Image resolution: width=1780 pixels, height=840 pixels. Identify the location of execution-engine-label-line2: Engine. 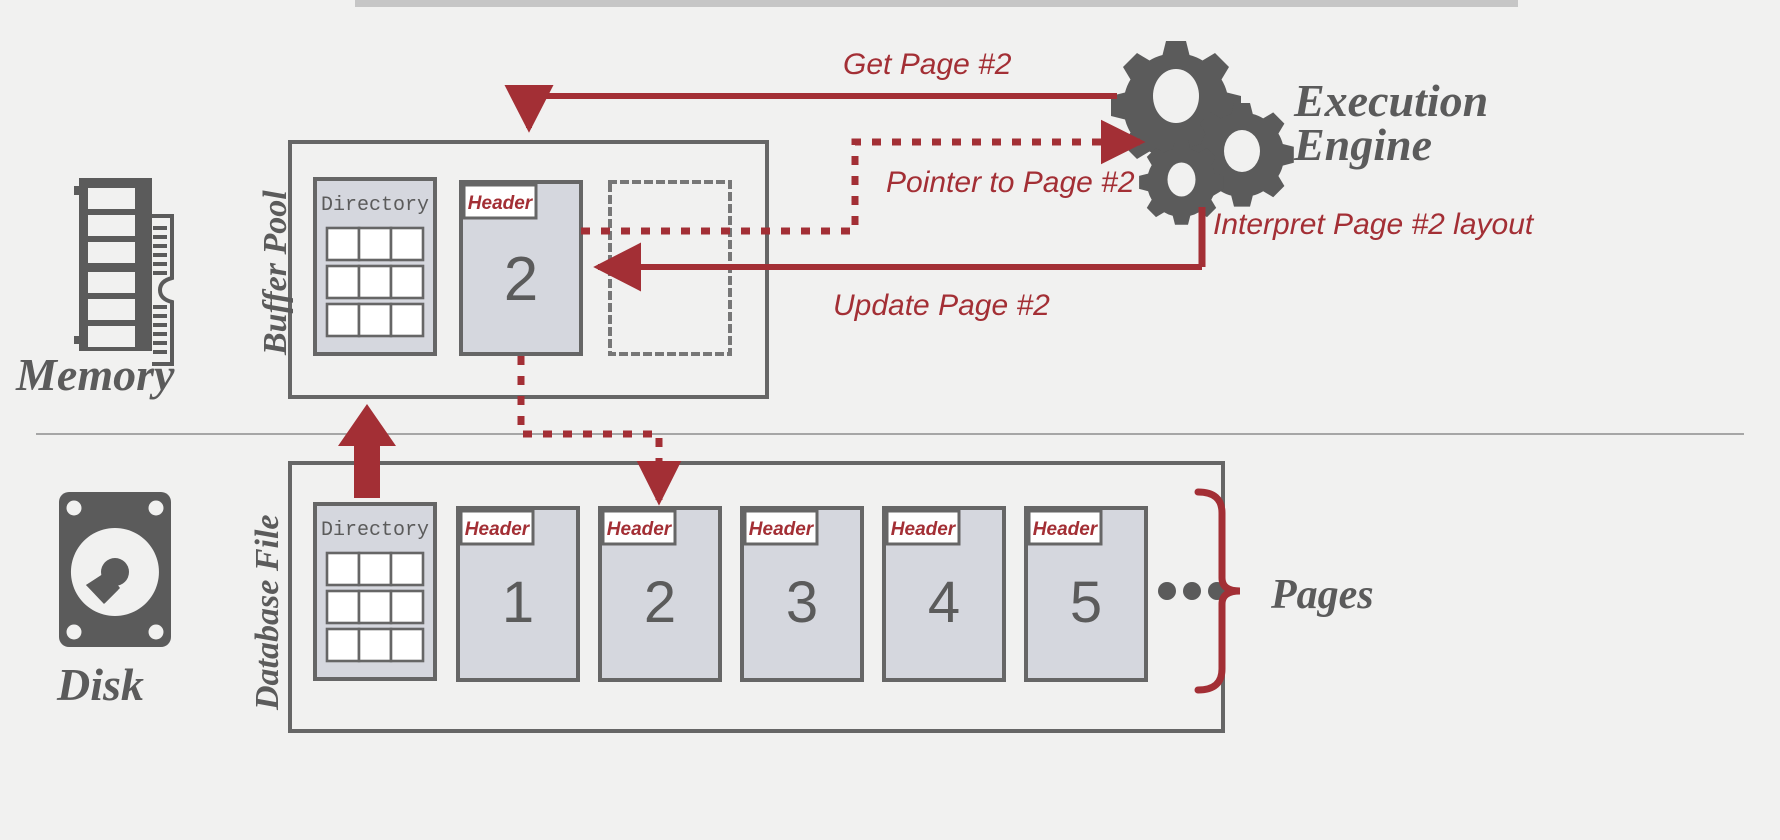
(1362, 144).